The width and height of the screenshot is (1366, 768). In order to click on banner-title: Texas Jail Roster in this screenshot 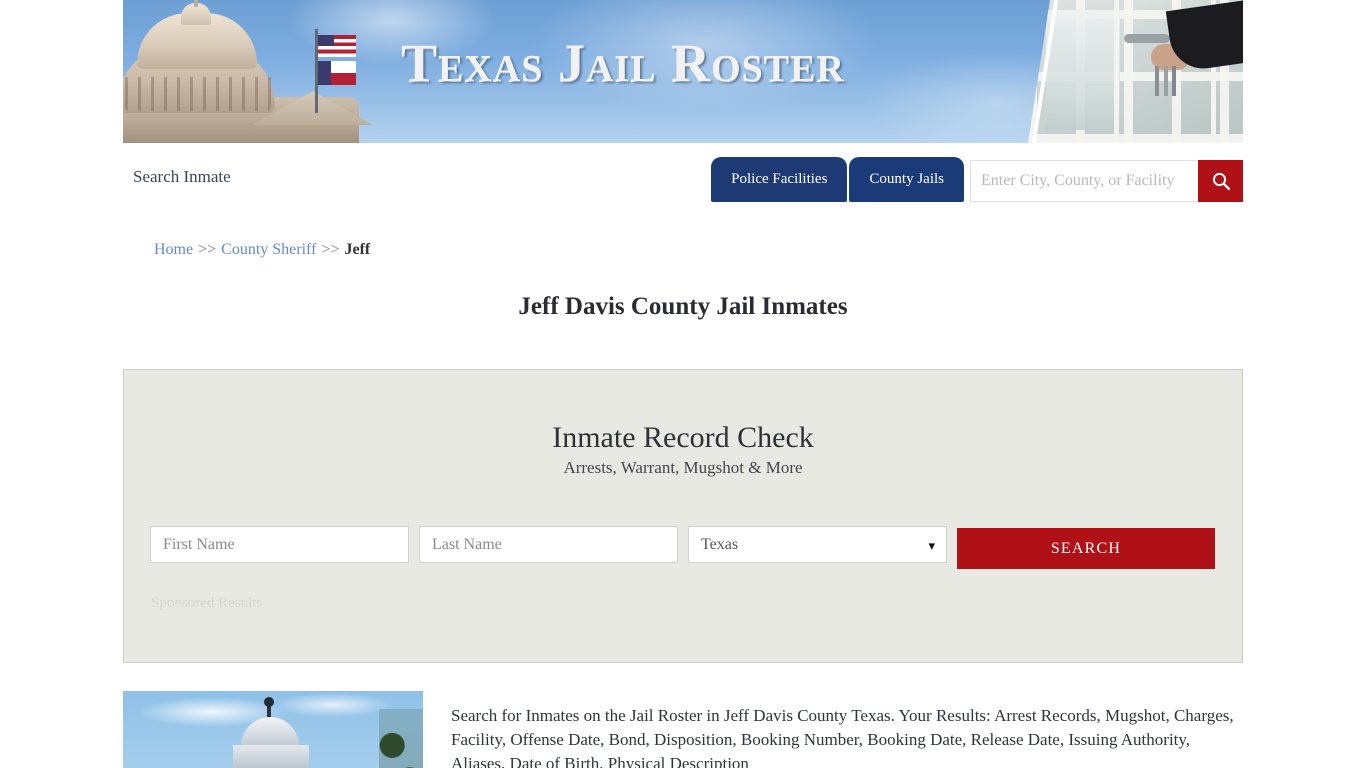, I will do `click(623, 63)`.